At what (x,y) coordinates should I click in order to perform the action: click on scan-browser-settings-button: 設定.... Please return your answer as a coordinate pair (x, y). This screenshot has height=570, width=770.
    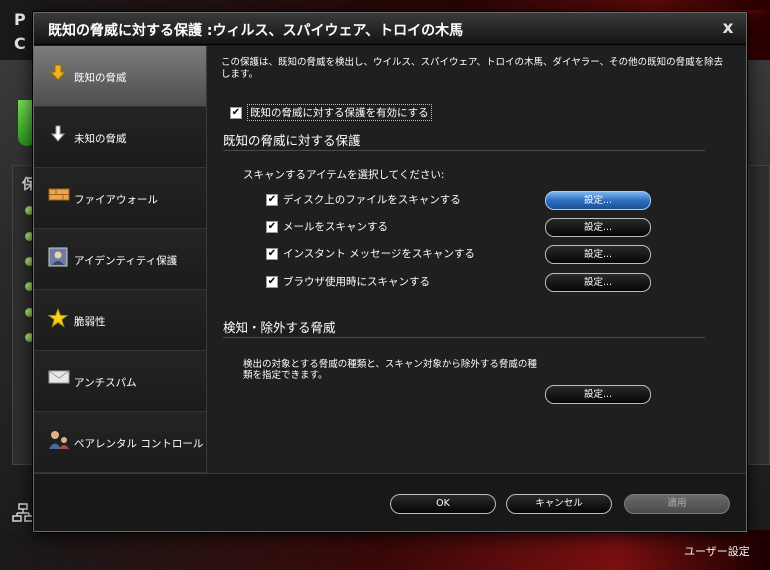
    Looking at the image, I should click on (598, 282).